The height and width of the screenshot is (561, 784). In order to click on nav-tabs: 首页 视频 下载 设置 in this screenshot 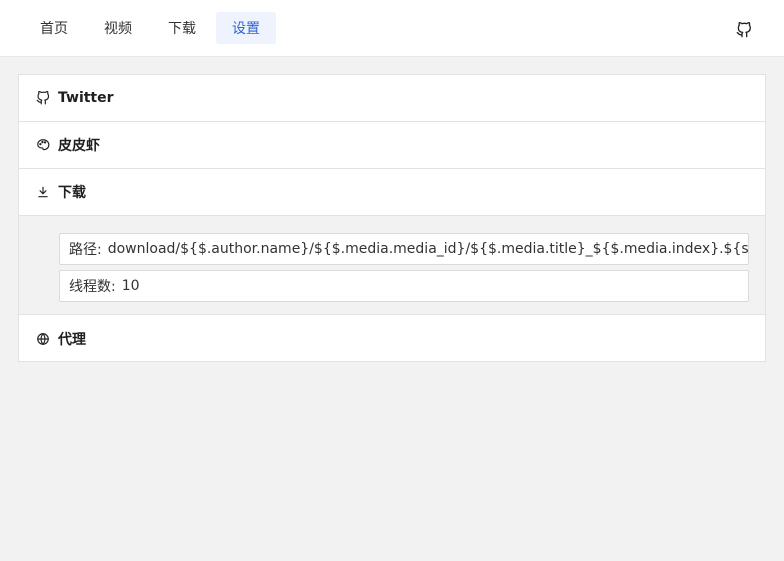, I will do `click(152, 28)`.